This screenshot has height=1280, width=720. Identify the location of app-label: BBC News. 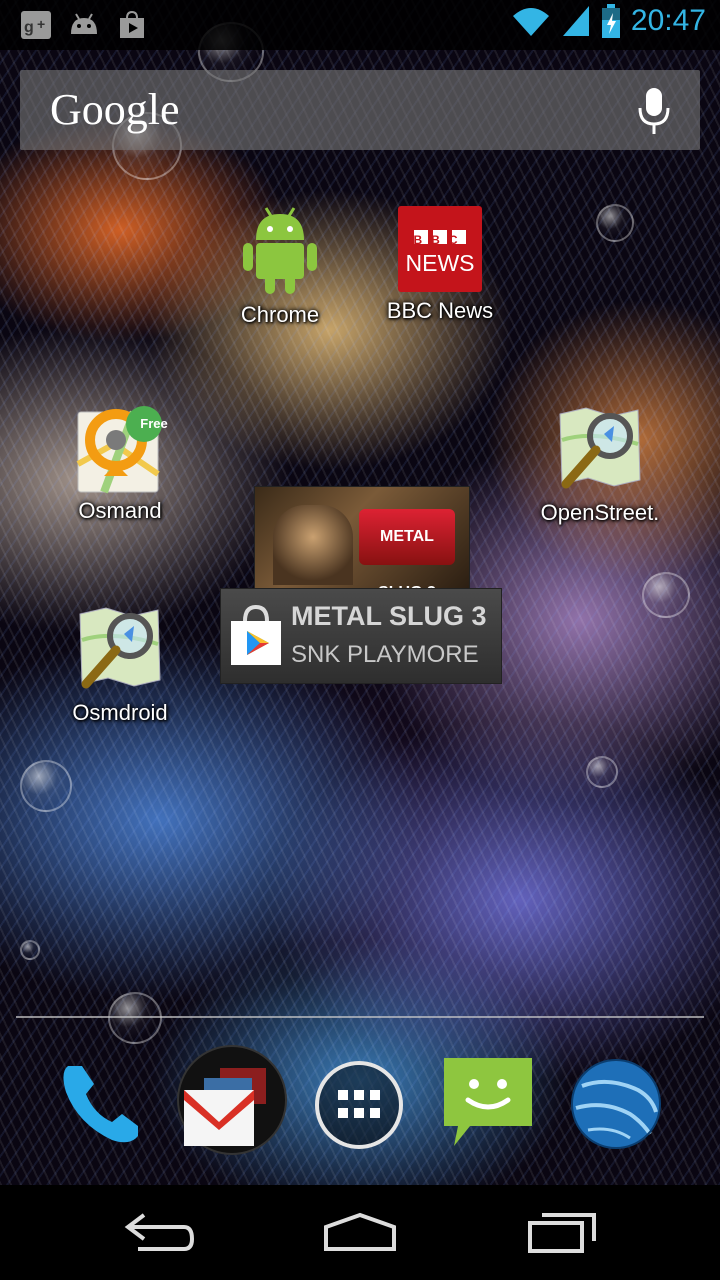
(440, 310).